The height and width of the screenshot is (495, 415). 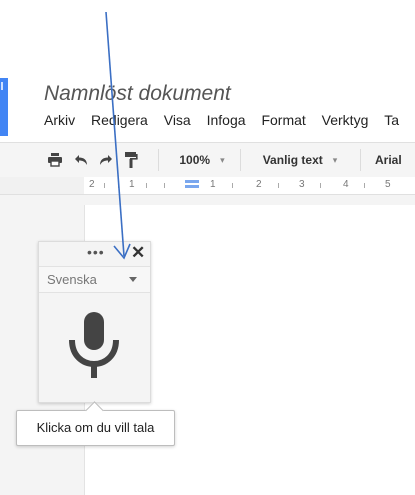 What do you see at coordinates (345, 120) in the screenshot?
I see `menu-item-verktyg: Verktyg` at bounding box center [345, 120].